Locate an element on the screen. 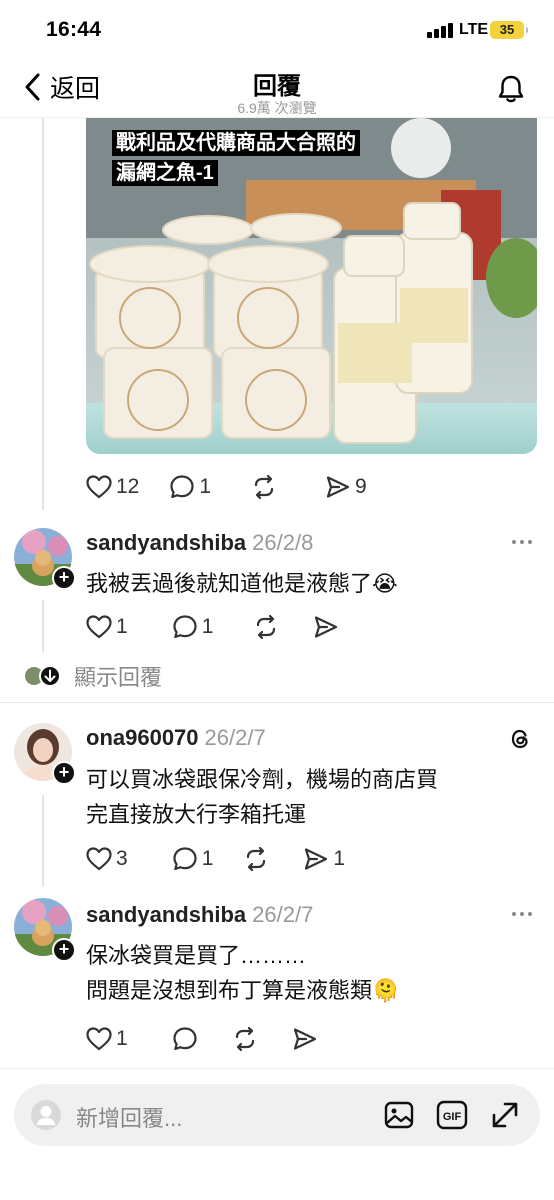 This screenshot has height=1200, width=554. share-count: 1 is located at coordinates (339, 858).